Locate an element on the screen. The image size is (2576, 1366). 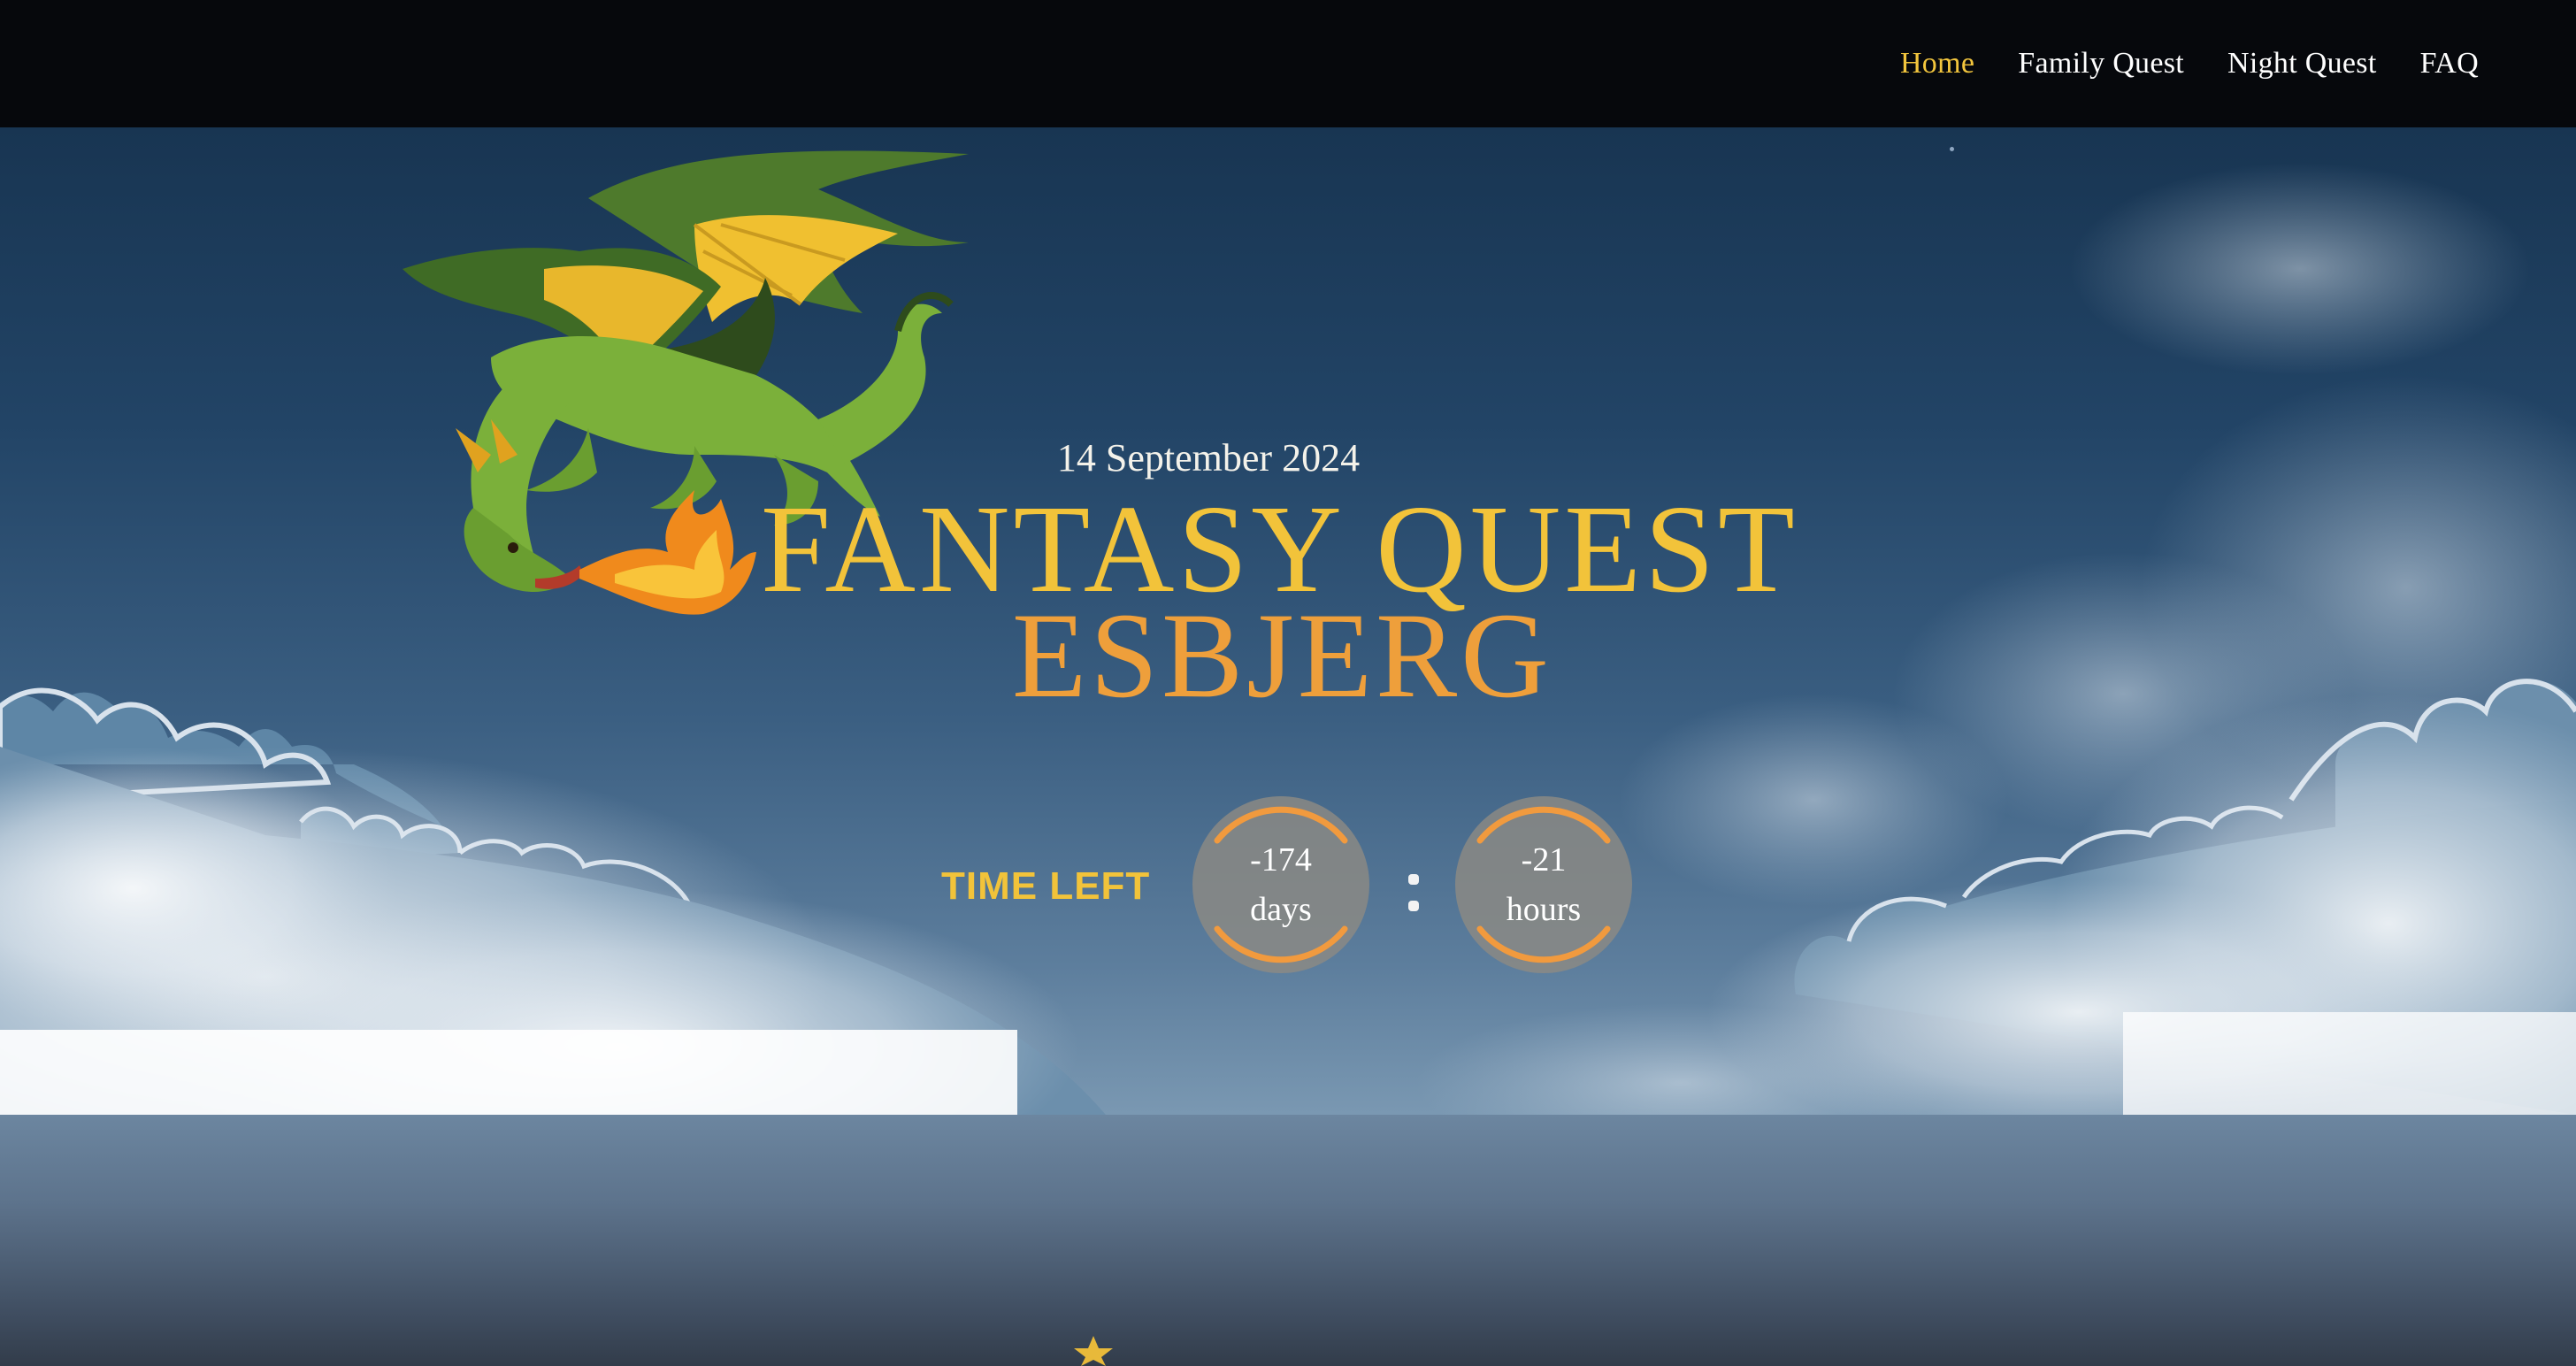
countdown-separator is located at coordinates (1413, 893).